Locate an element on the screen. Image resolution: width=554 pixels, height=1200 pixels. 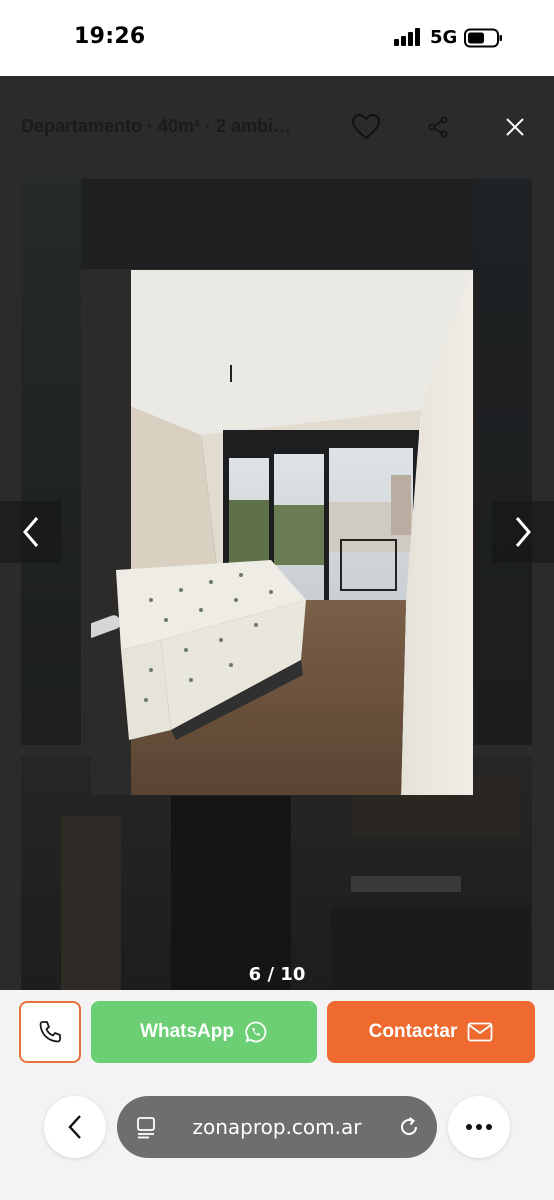
adjacent-photo is located at coordinates (277, 224).